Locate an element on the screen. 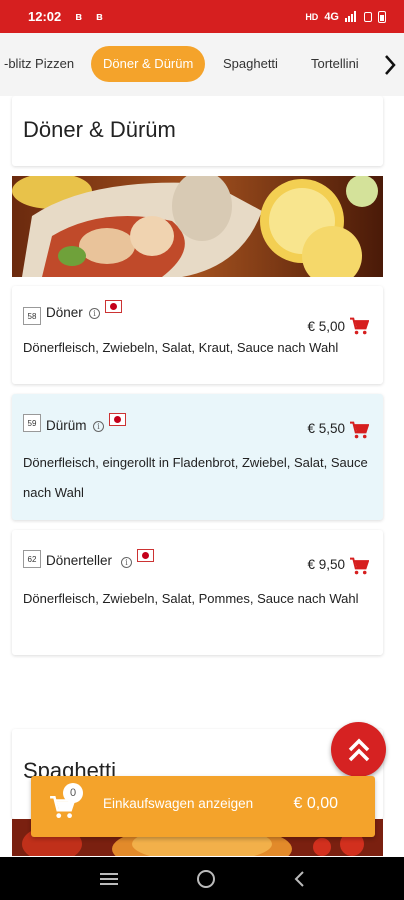 This screenshot has width=404, height=900. chevron-right-icon is located at coordinates (390, 64).